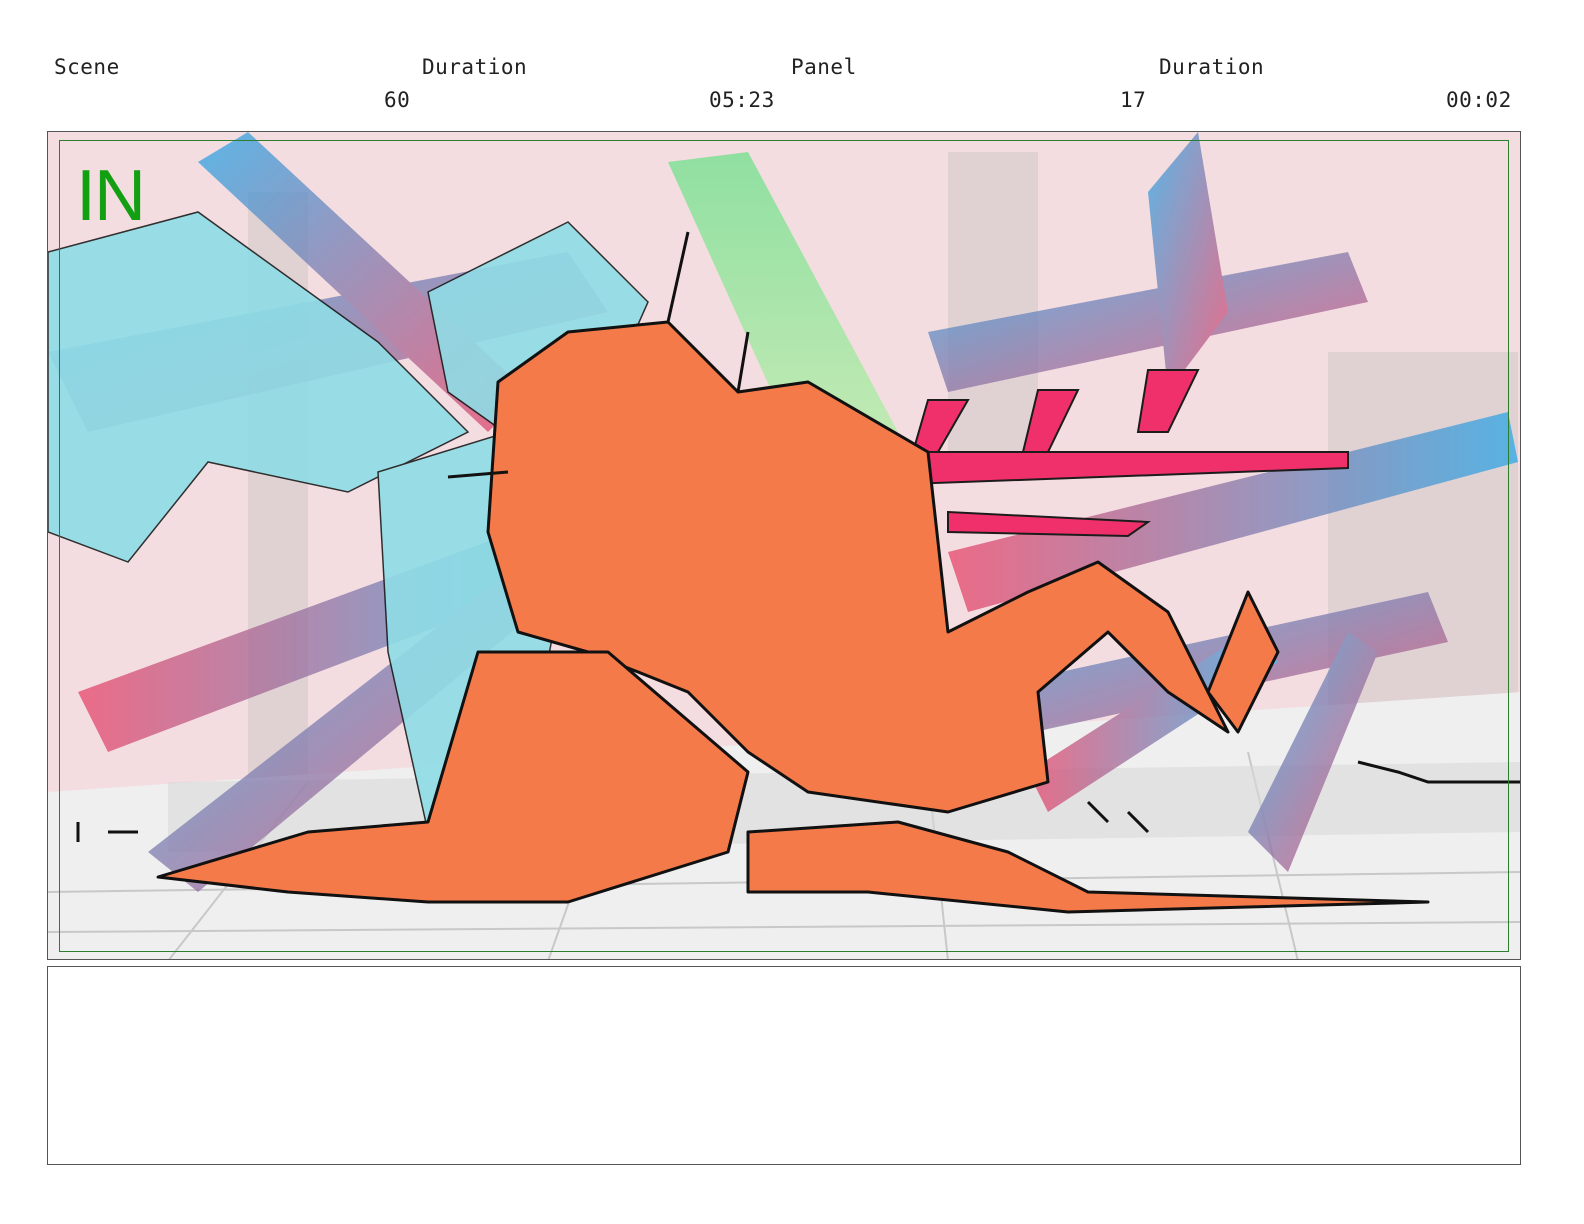 The width and height of the screenshot is (1584, 1224). Describe the element at coordinates (824, 67) in the screenshot. I see `panel-label: Panel` at that location.